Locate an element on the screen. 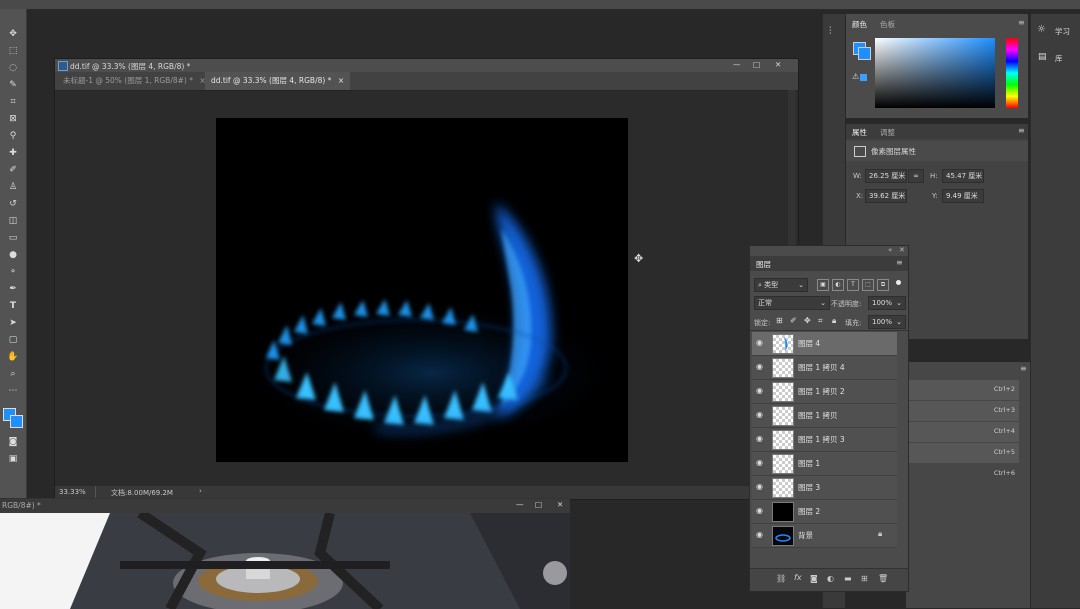 This screenshot has width=1080, height=609. height-field: 45.47 厘米 is located at coordinates (963, 176).